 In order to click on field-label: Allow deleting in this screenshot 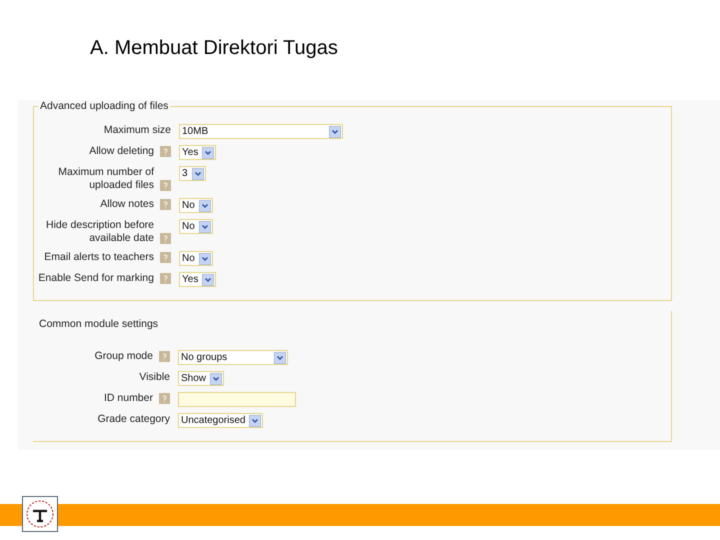, I will do `click(121, 151)`.